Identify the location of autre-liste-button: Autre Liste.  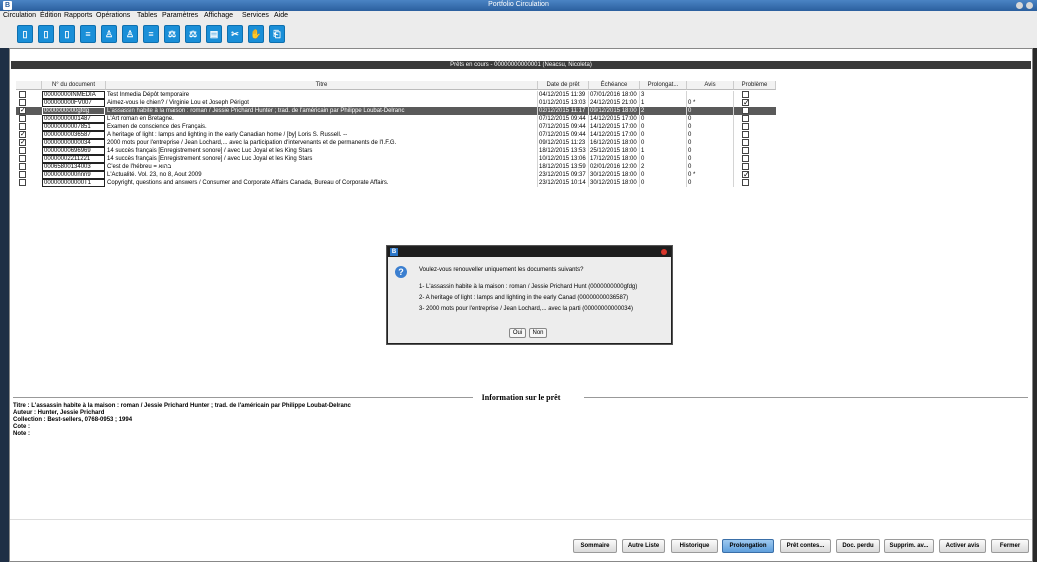
(643, 546).